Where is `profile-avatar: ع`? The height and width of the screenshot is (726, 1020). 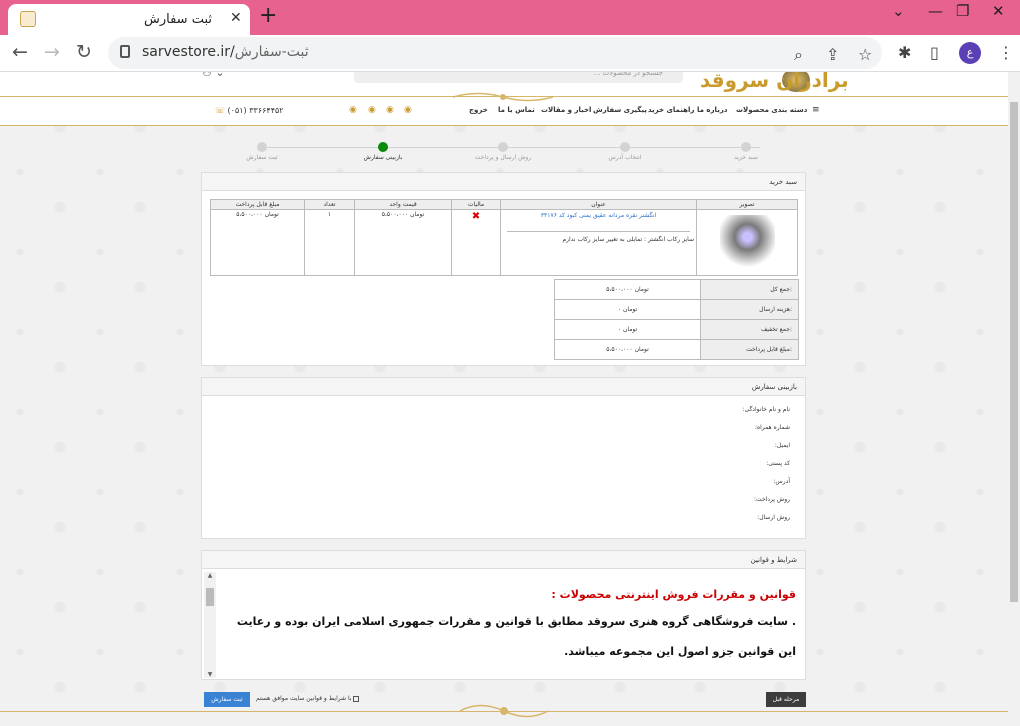 profile-avatar: ع is located at coordinates (970, 53).